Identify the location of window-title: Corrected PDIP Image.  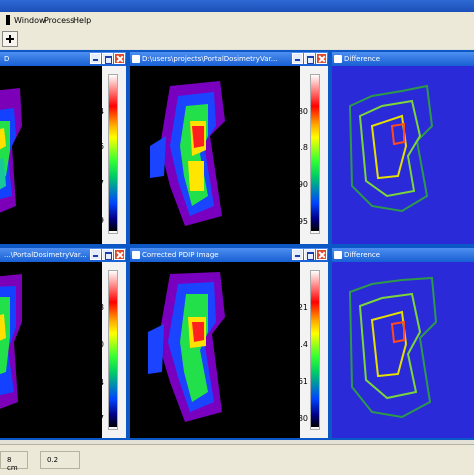
(180, 255).